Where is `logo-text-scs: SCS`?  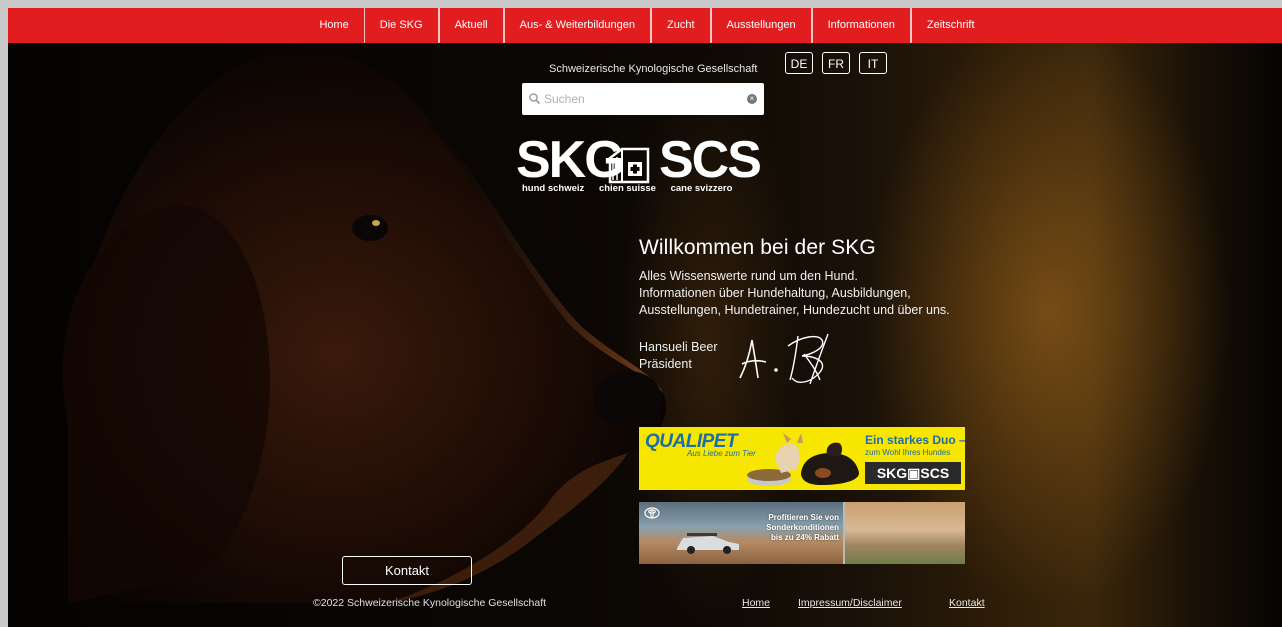 logo-text-scs: SCS is located at coordinates (710, 160).